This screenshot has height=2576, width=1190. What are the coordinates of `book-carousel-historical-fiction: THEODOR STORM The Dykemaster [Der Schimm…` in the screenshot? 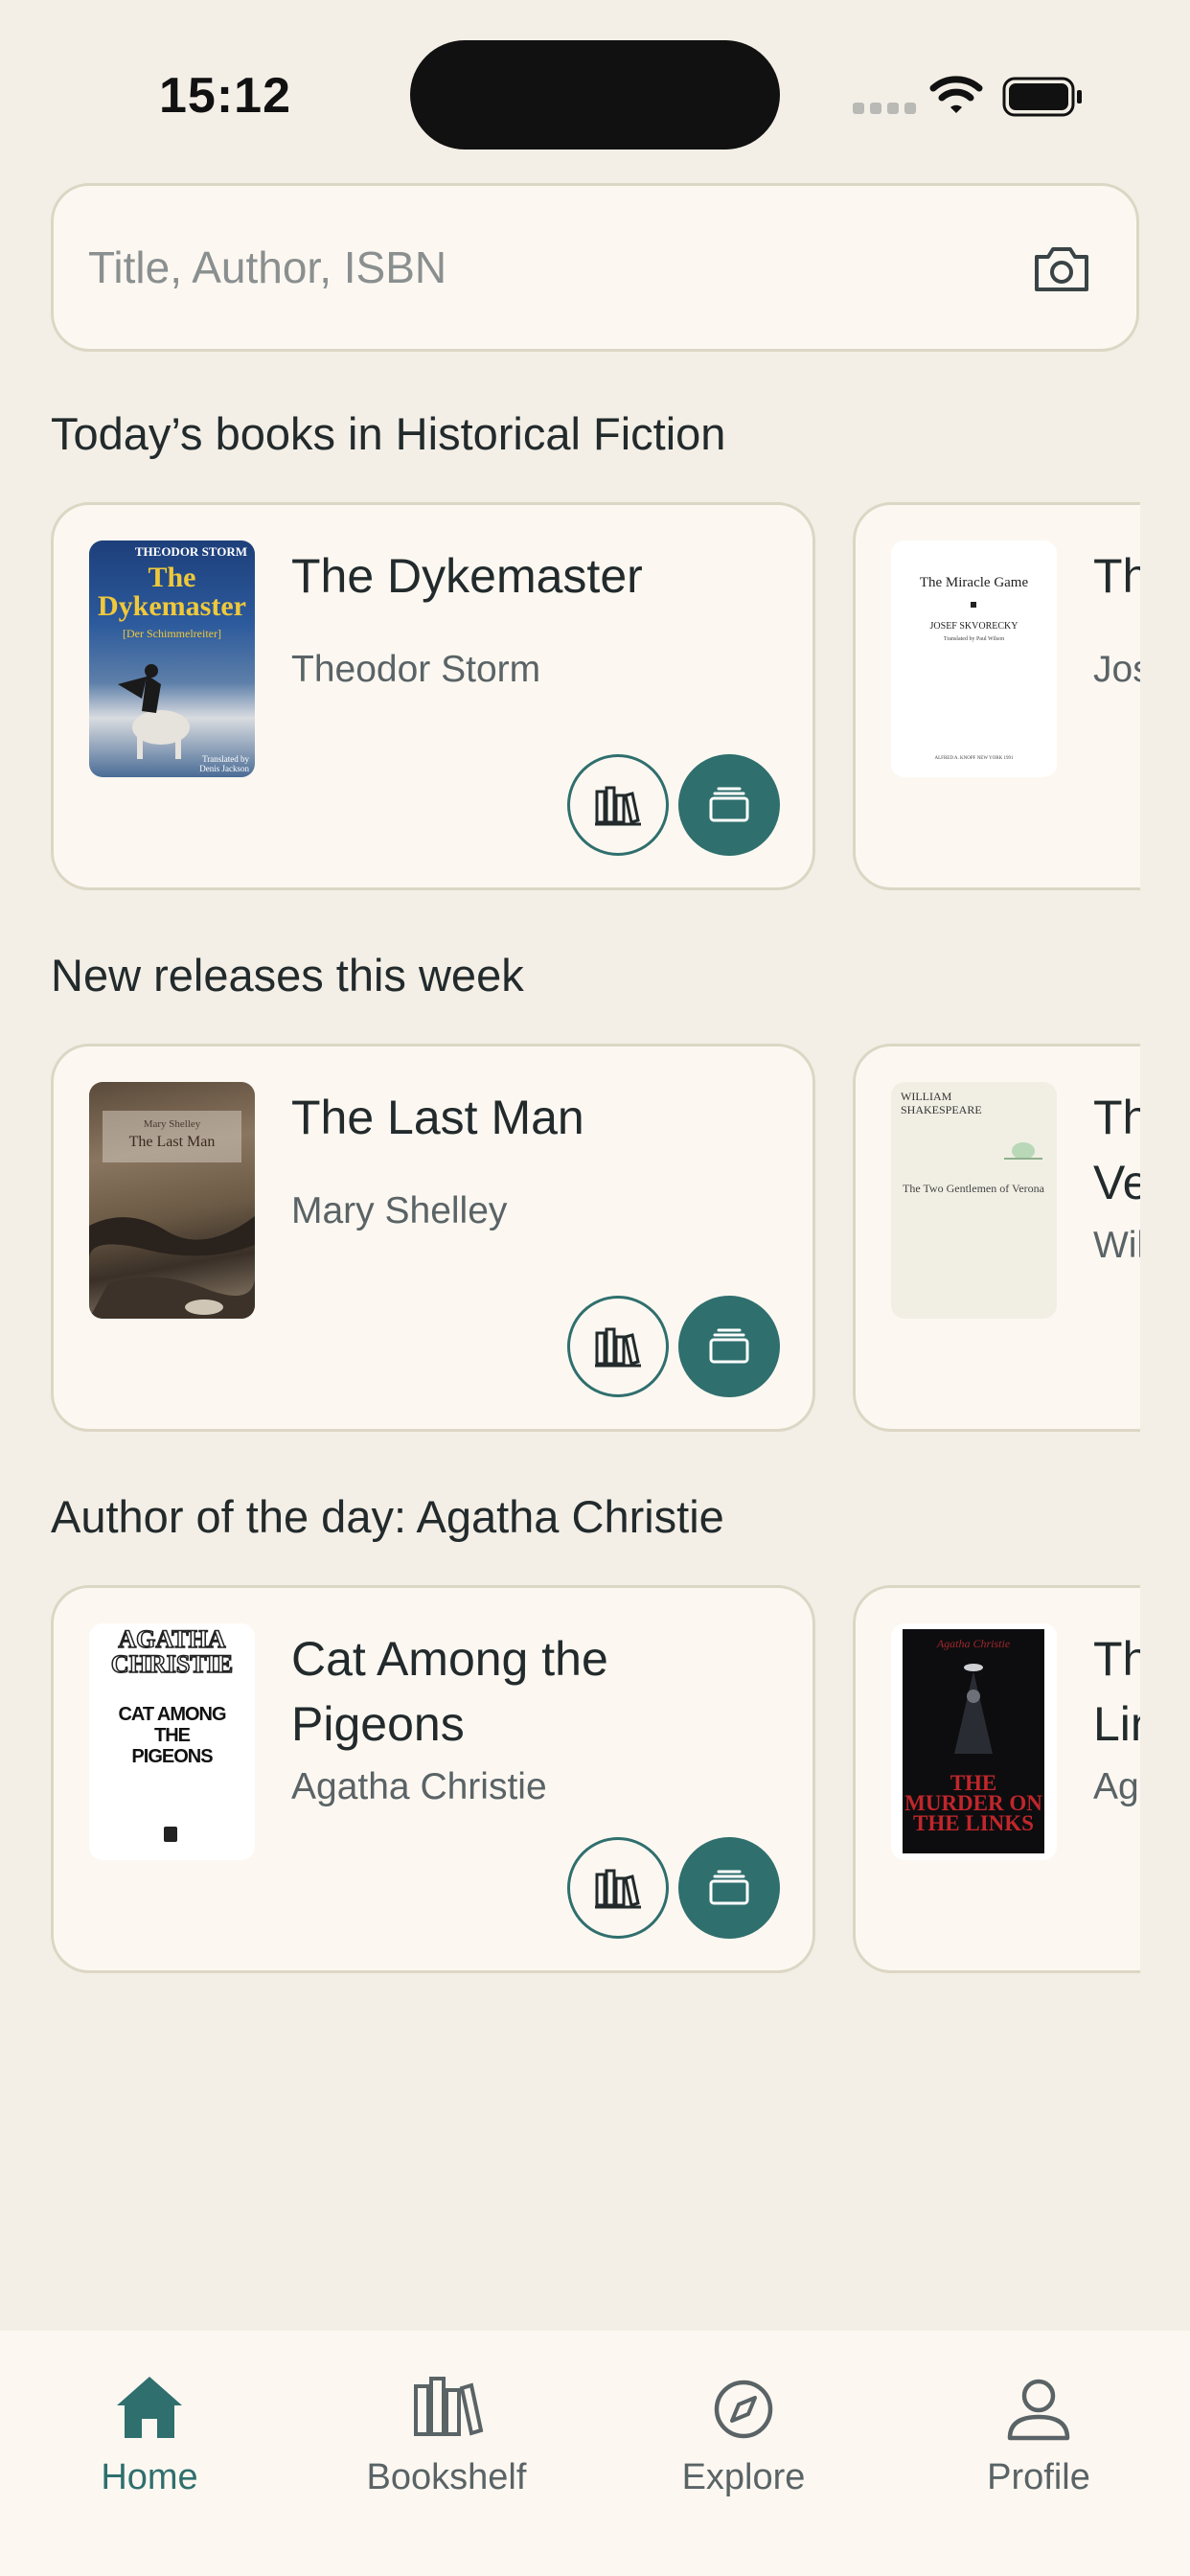 It's located at (570, 698).